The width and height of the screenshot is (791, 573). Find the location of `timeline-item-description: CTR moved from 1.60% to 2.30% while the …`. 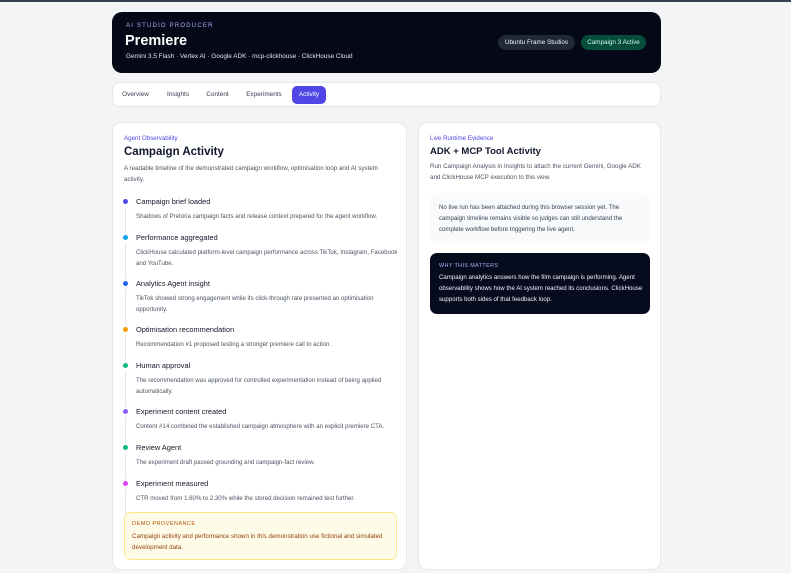

timeline-item-description: CTR moved from 1.60% to 2.30% while the … is located at coordinates (245, 498).